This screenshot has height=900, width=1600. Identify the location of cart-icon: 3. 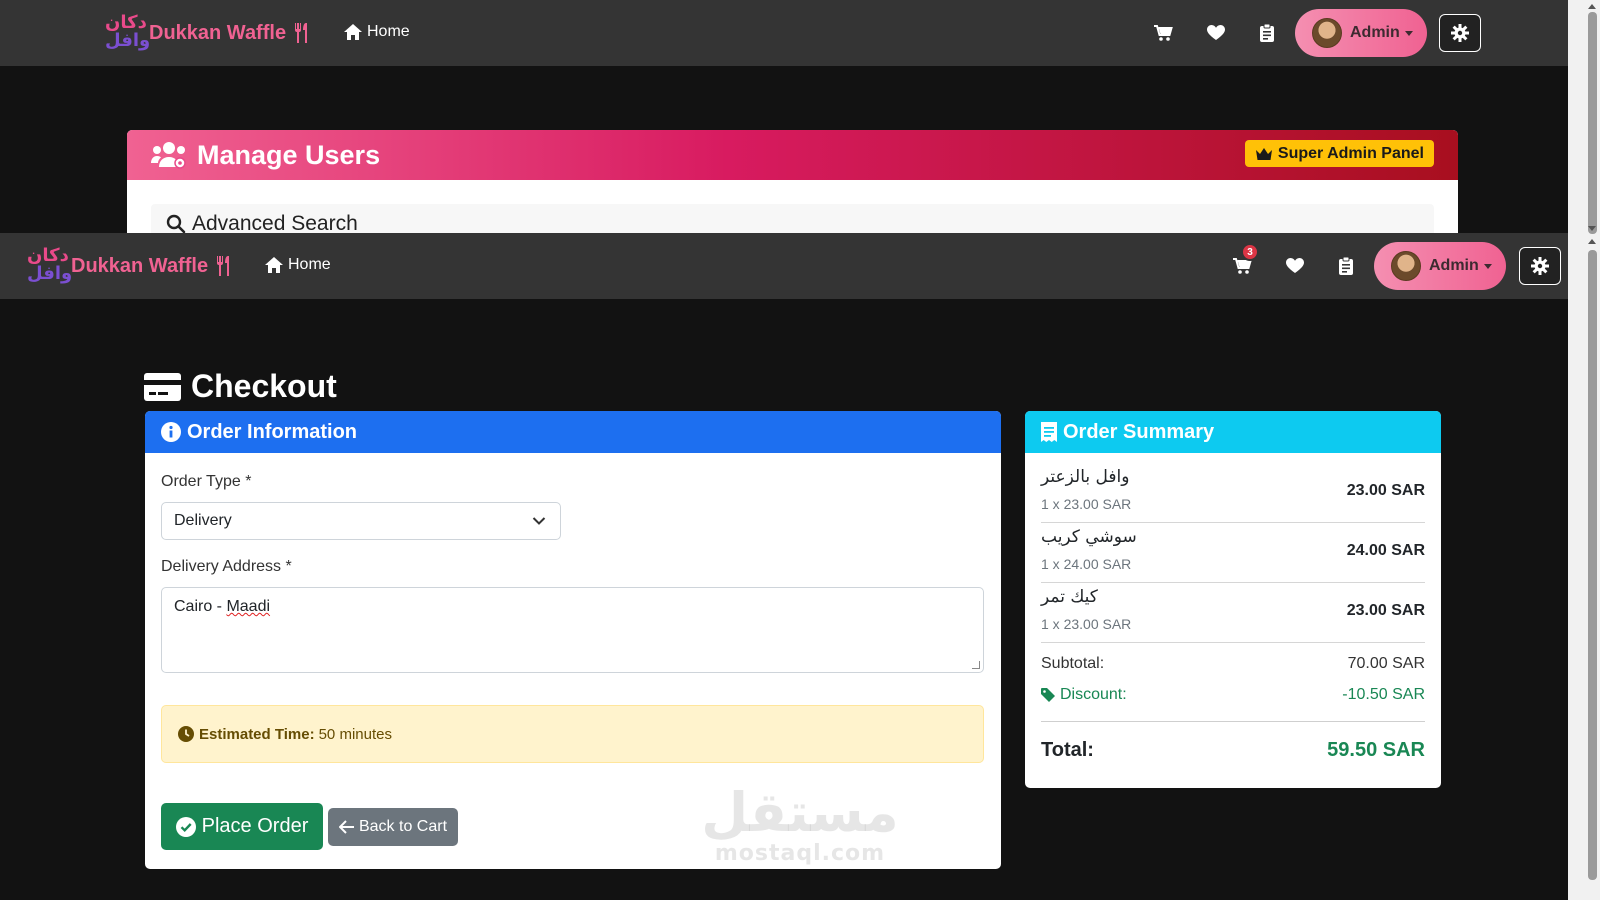
(1245, 260).